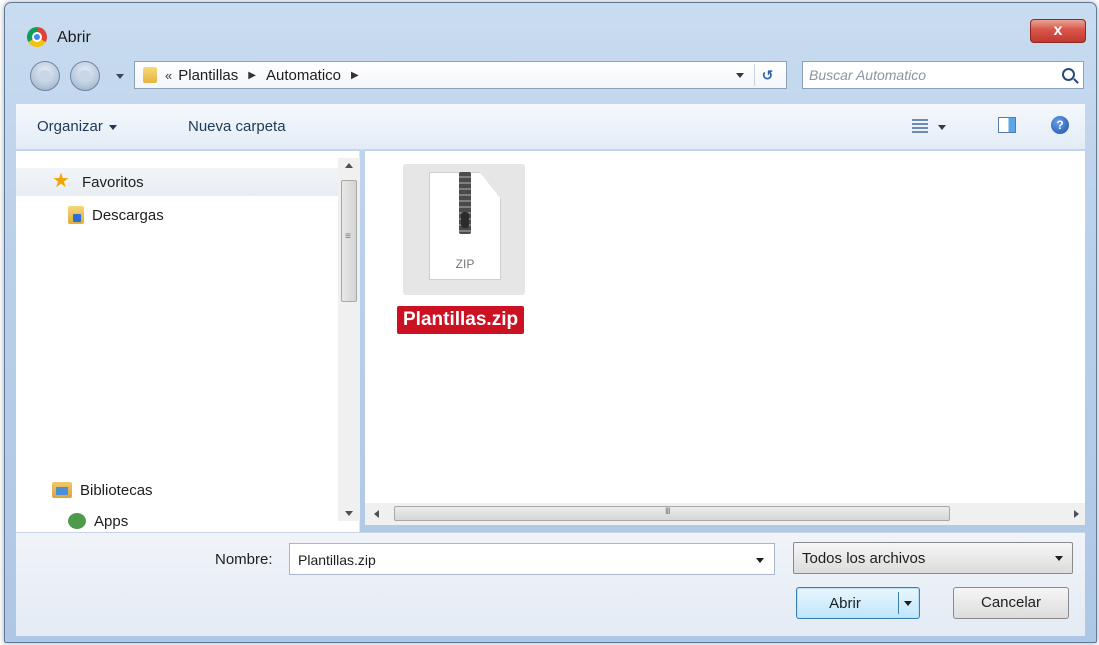 The image size is (1099, 645). What do you see at coordinates (85, 76) in the screenshot?
I see `forward-button` at bounding box center [85, 76].